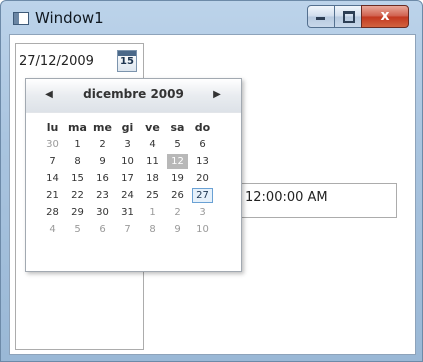 This screenshot has height=362, width=423. I want to click on window-app-icon, so click(21, 18).